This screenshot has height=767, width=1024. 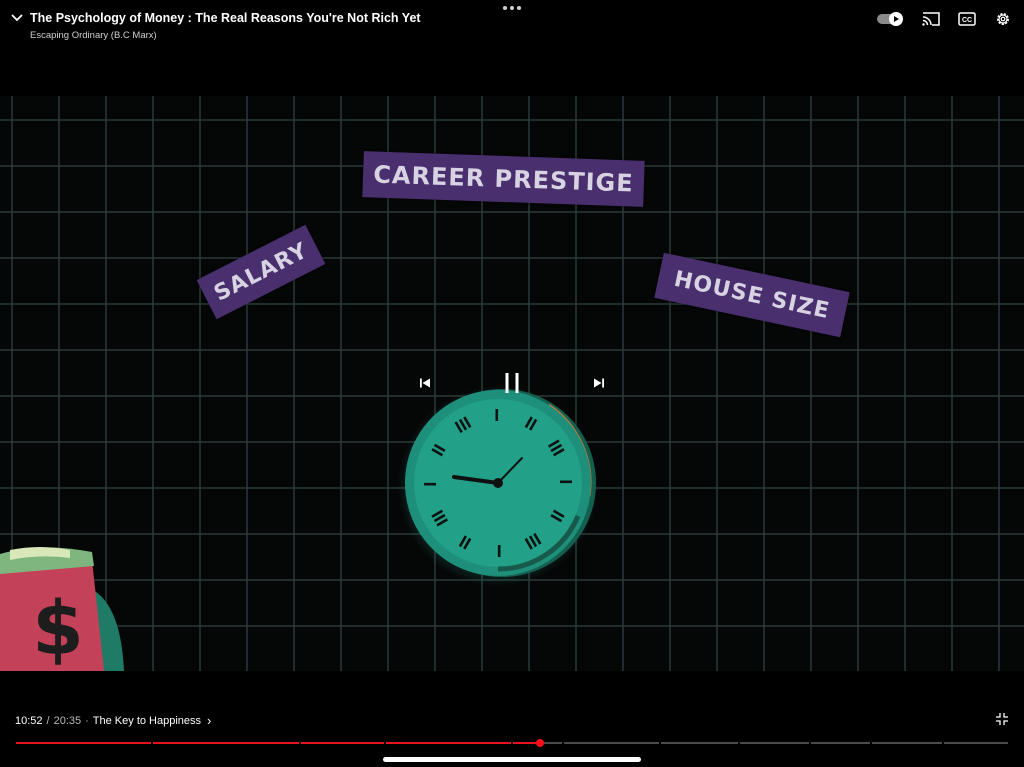 I want to click on cast-icon, so click(x=931, y=19).